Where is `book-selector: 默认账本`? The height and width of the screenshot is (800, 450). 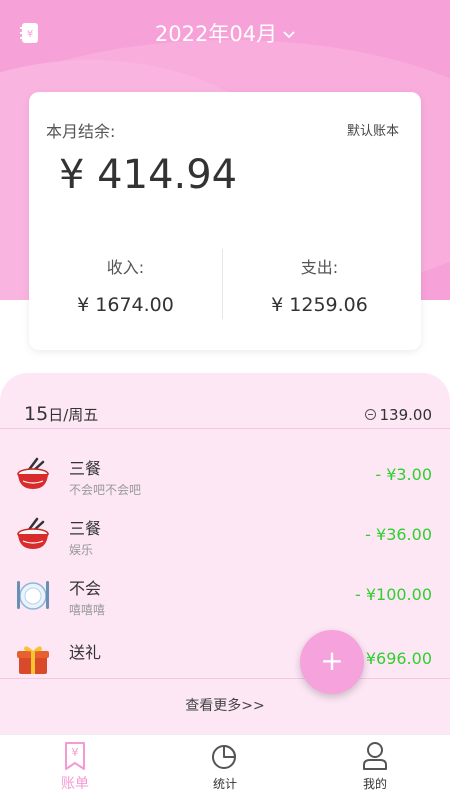 book-selector: 默认账本 is located at coordinates (373, 129).